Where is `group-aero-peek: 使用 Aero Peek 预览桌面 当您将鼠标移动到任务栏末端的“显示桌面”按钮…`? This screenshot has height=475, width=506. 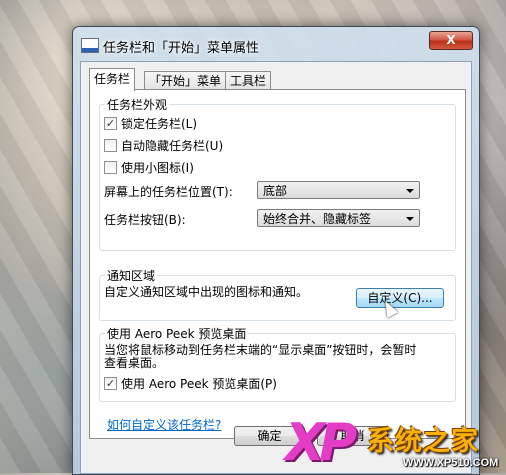 group-aero-peek: 使用 Aero Peek 预览桌面 当您将鼠标移动到任务栏末端的“显示桌面”按钮… is located at coordinates (277, 363).